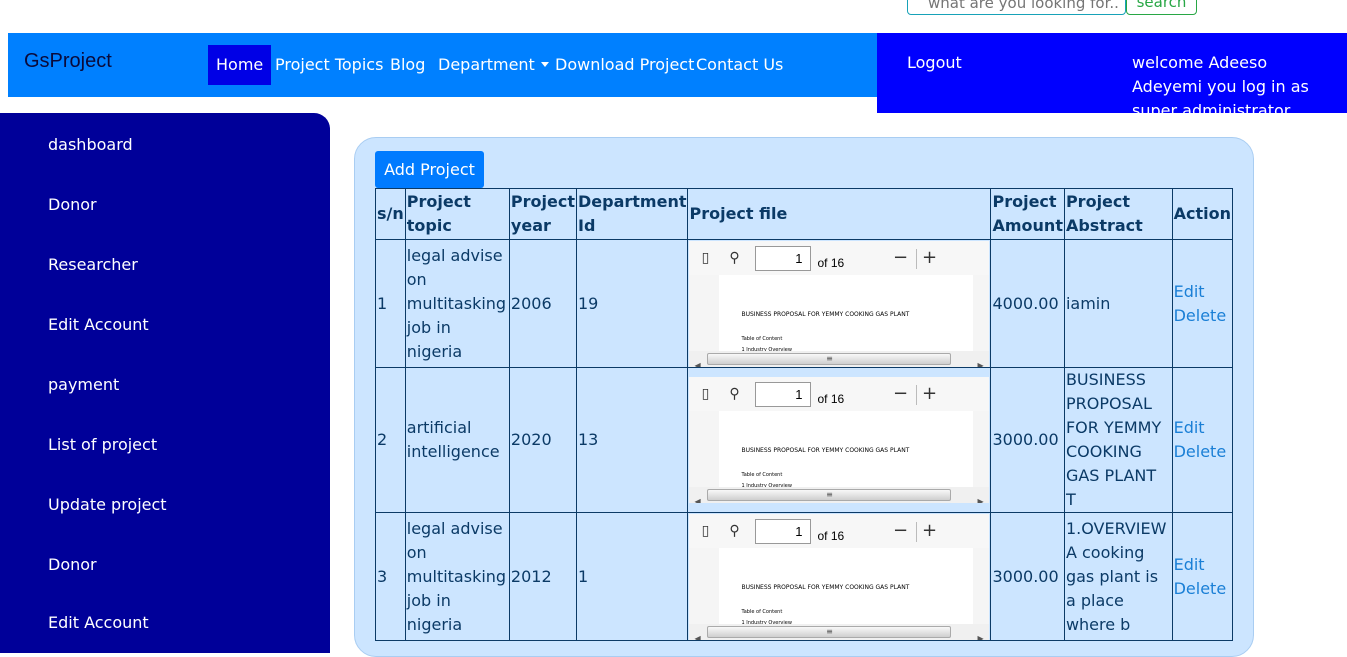 The height and width of the screenshot is (657, 1347). What do you see at coordinates (240, 65) in the screenshot?
I see `nav-home: Home` at bounding box center [240, 65].